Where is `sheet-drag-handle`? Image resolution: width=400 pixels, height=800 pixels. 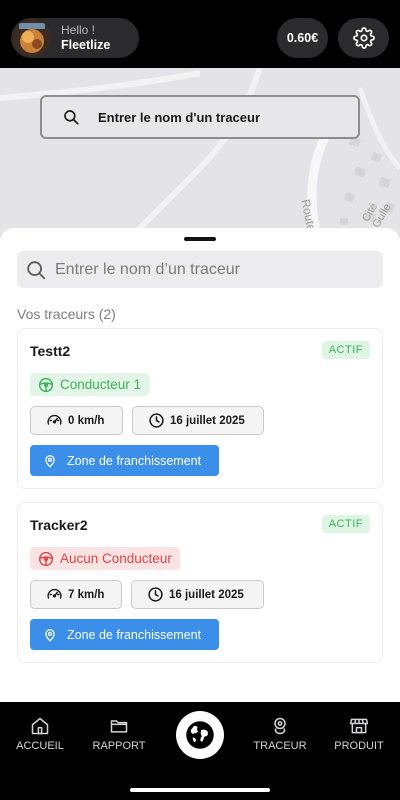 sheet-drag-handle is located at coordinates (200, 239).